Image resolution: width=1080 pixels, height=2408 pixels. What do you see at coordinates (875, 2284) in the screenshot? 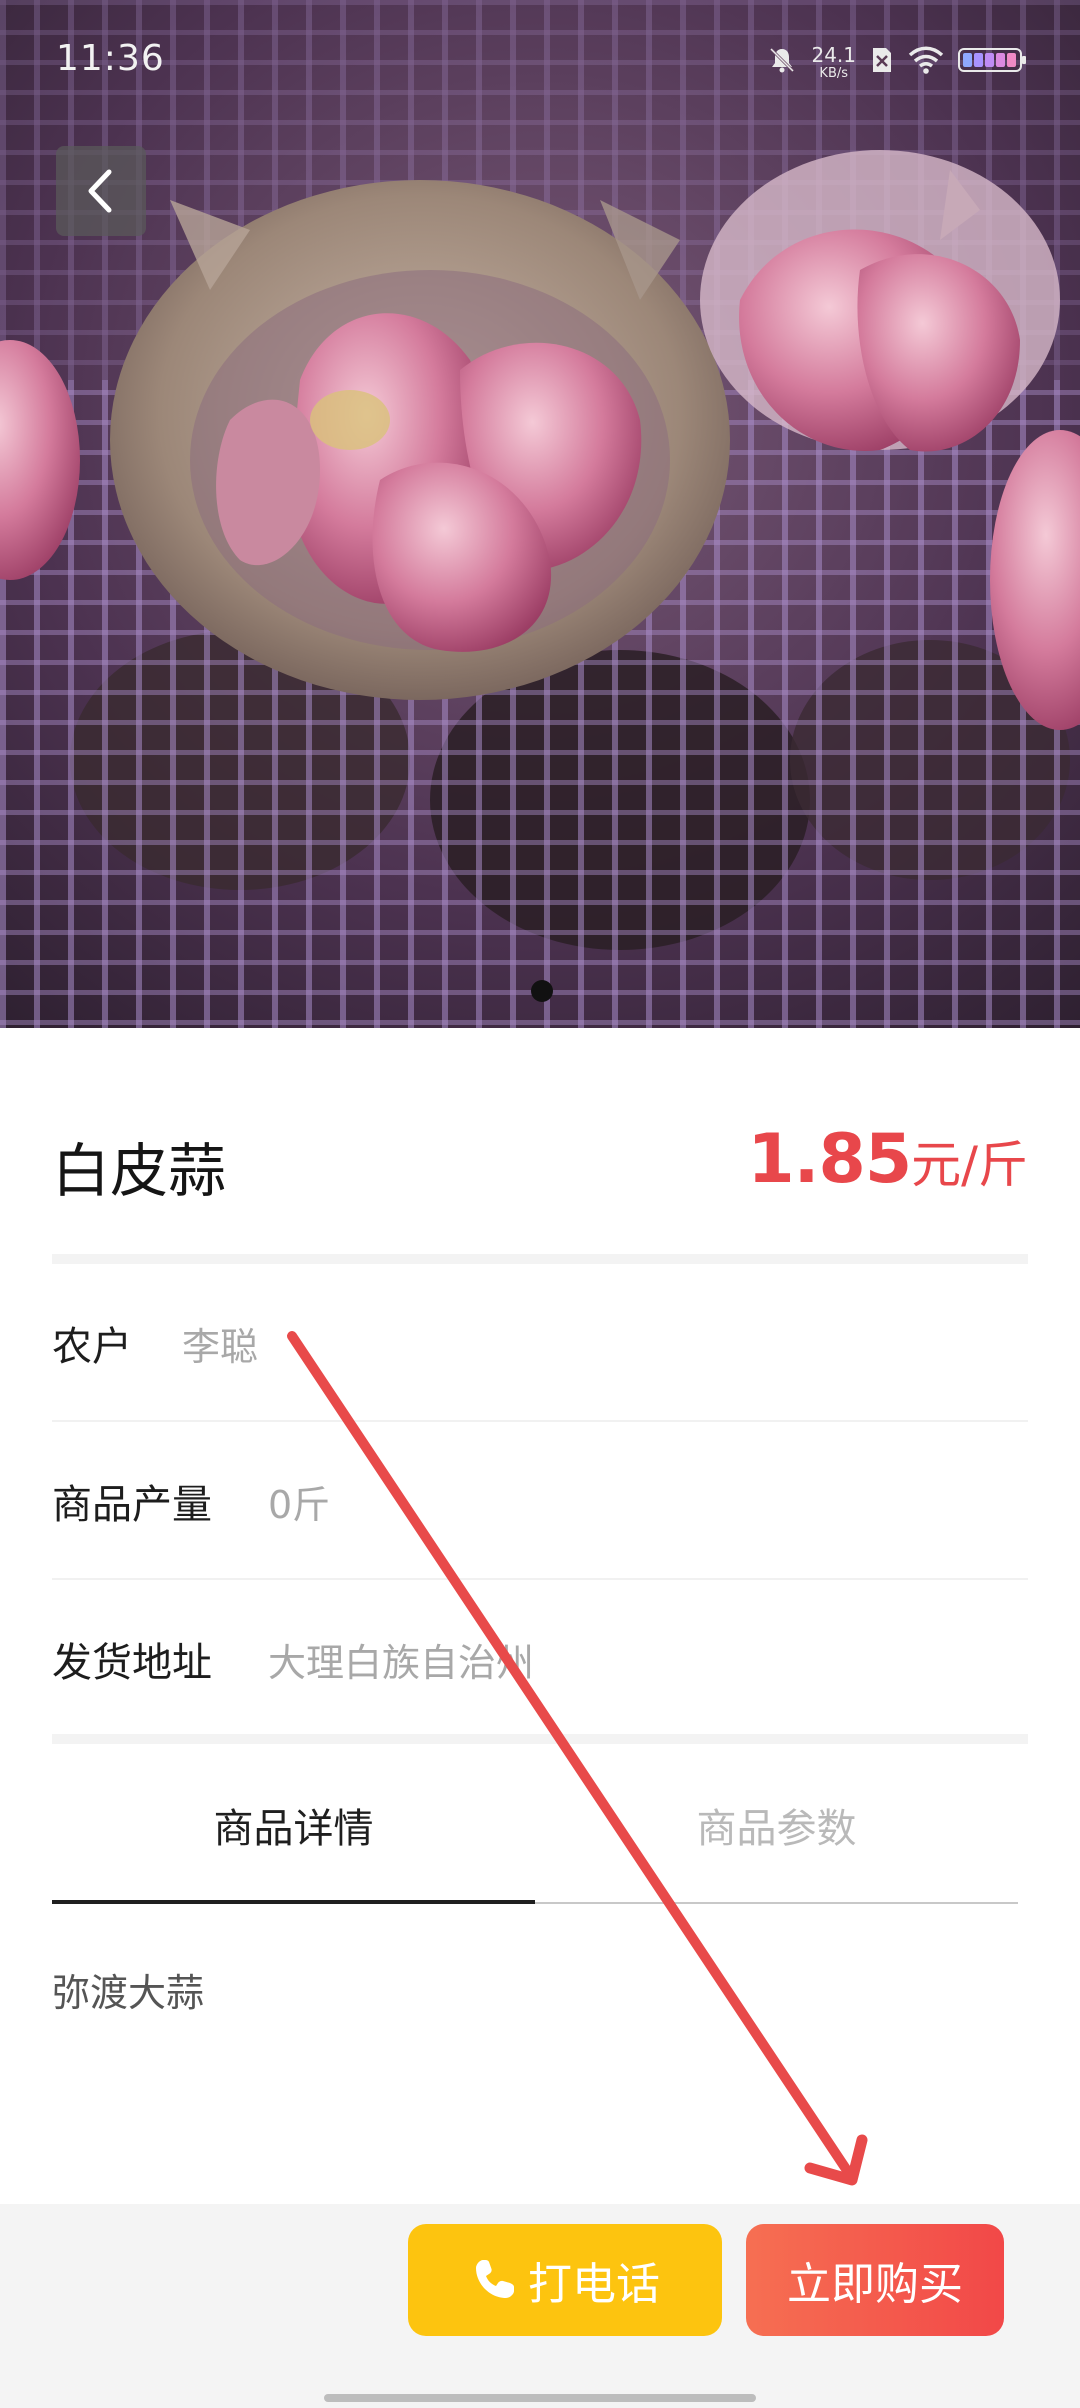
I see `buy-now-label: 立即购买` at bounding box center [875, 2284].